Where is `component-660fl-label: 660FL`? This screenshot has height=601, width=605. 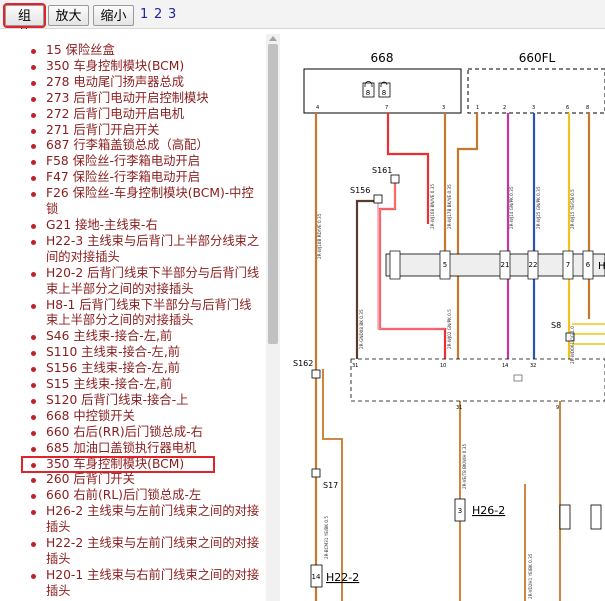
component-660fl-label: 660FL is located at coordinates (537, 58).